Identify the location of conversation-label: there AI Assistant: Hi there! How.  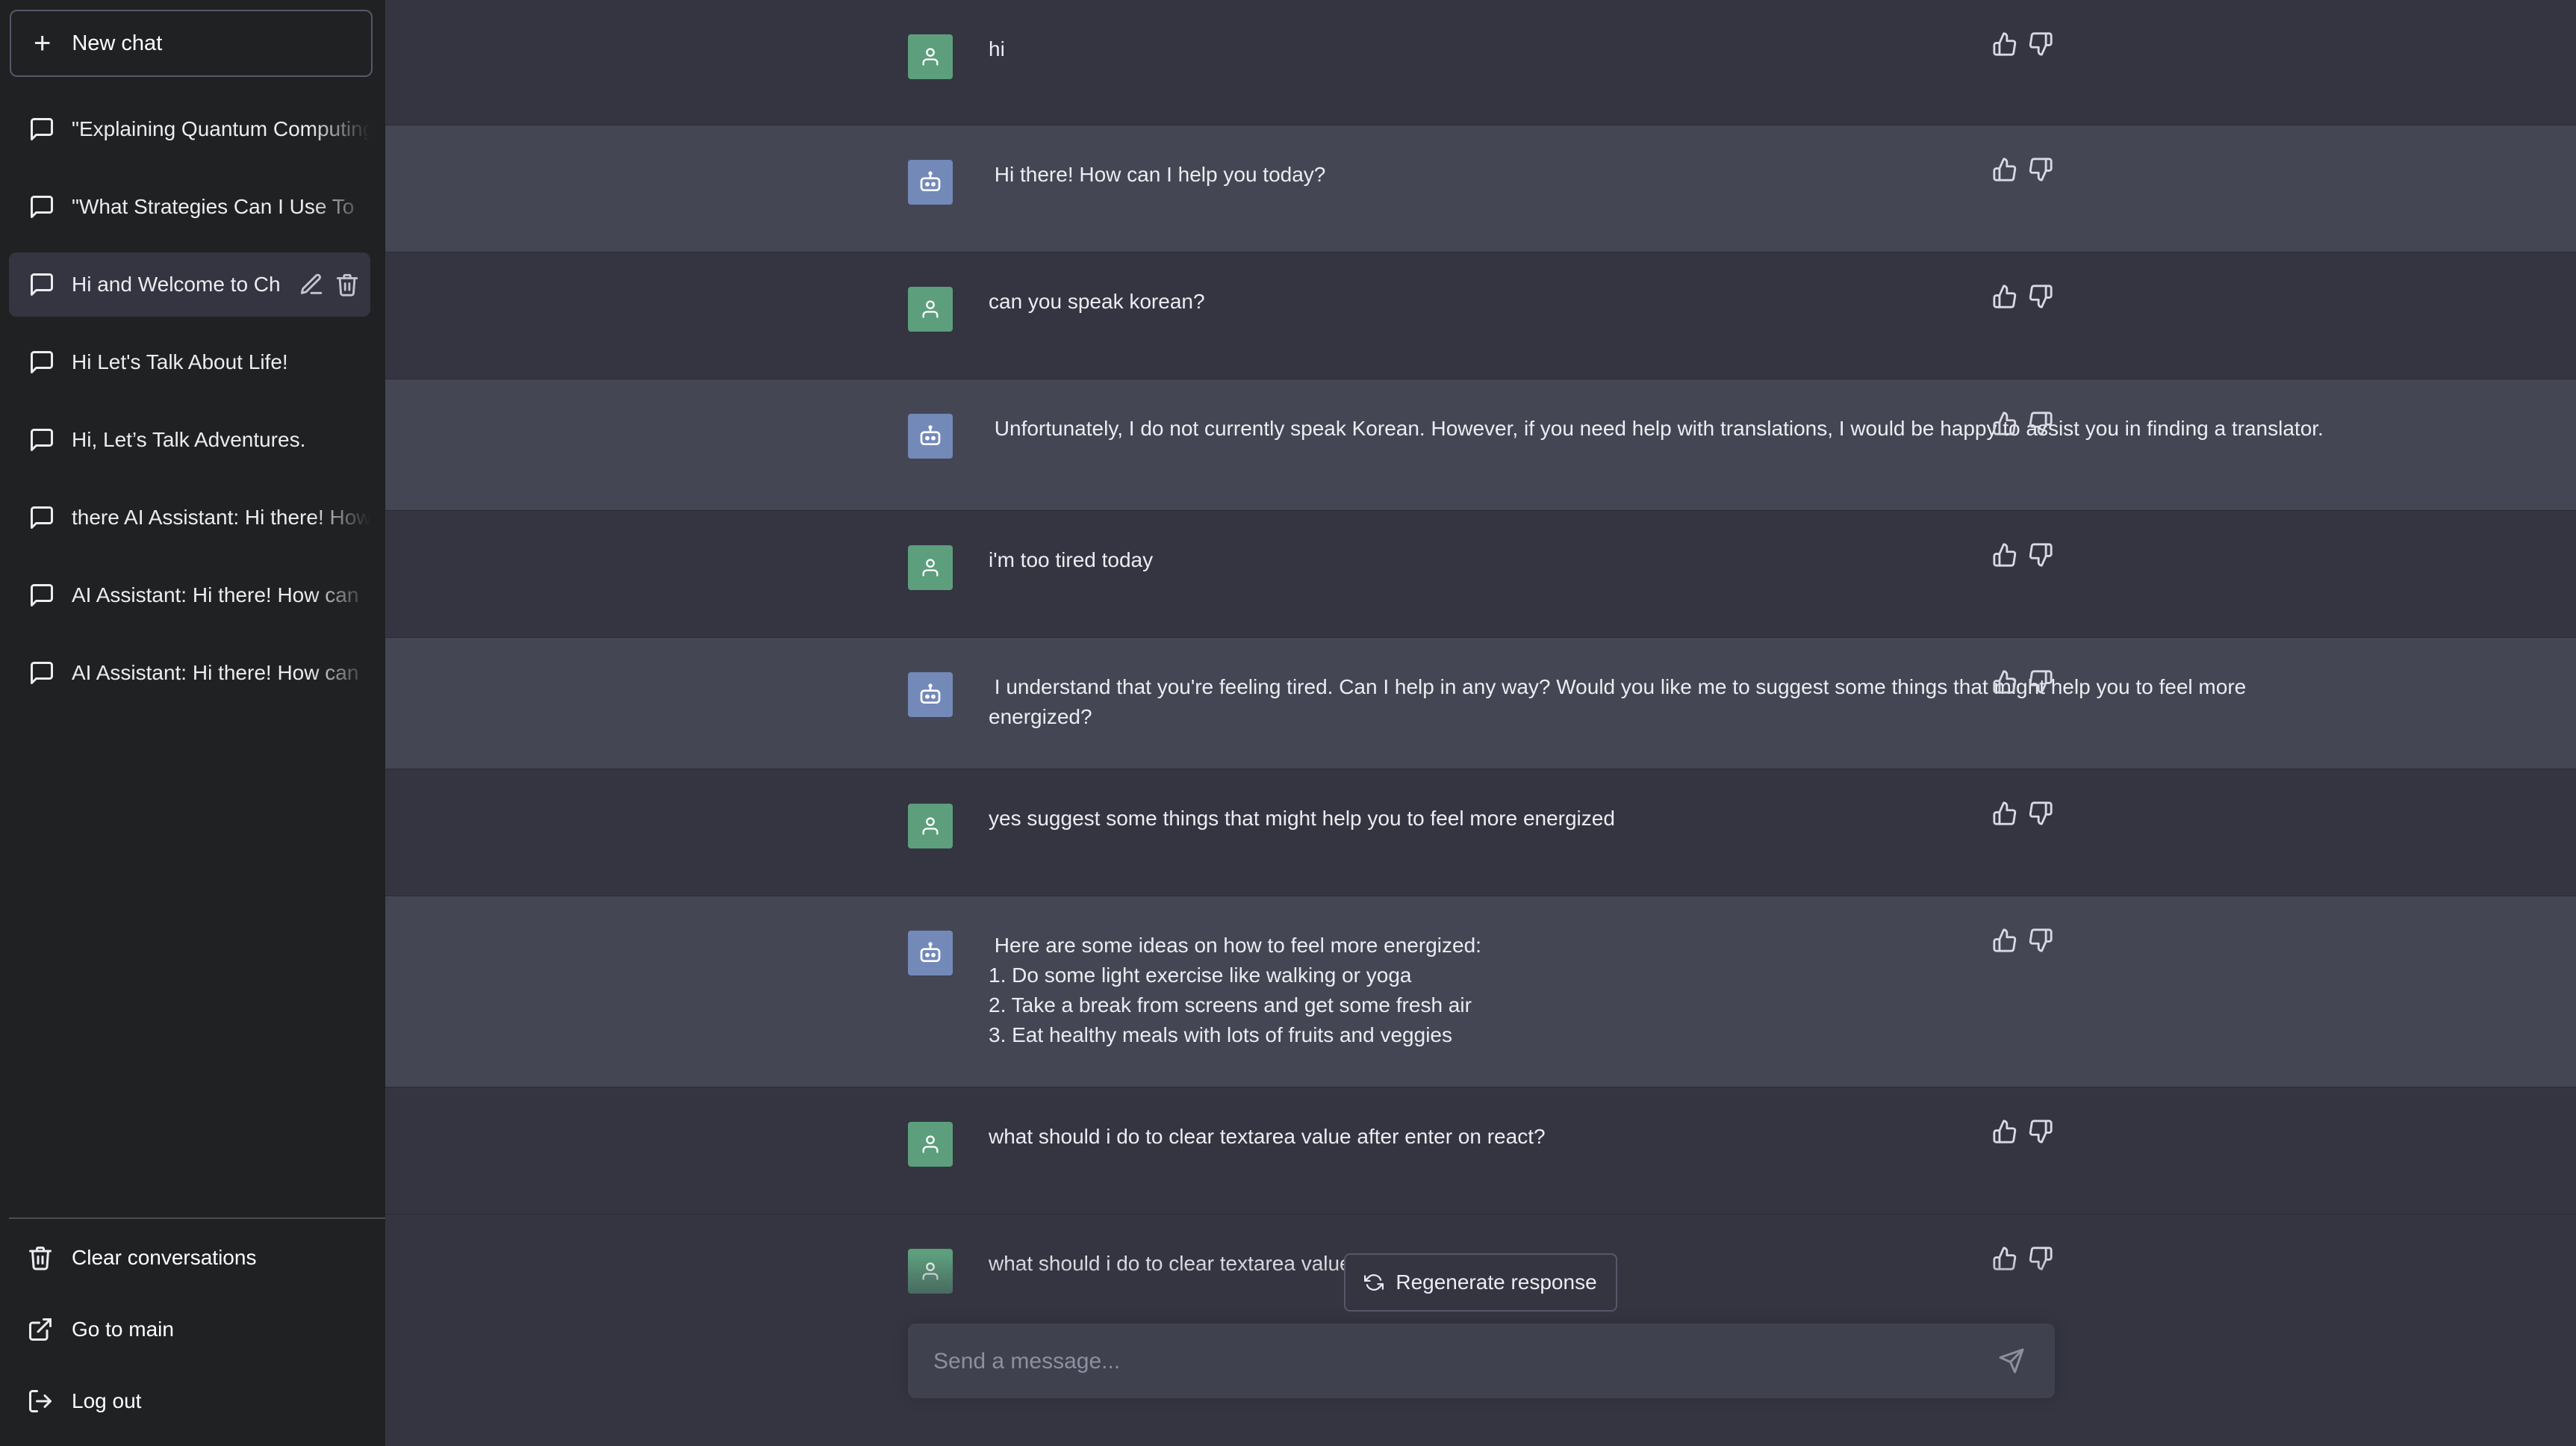
(221, 517).